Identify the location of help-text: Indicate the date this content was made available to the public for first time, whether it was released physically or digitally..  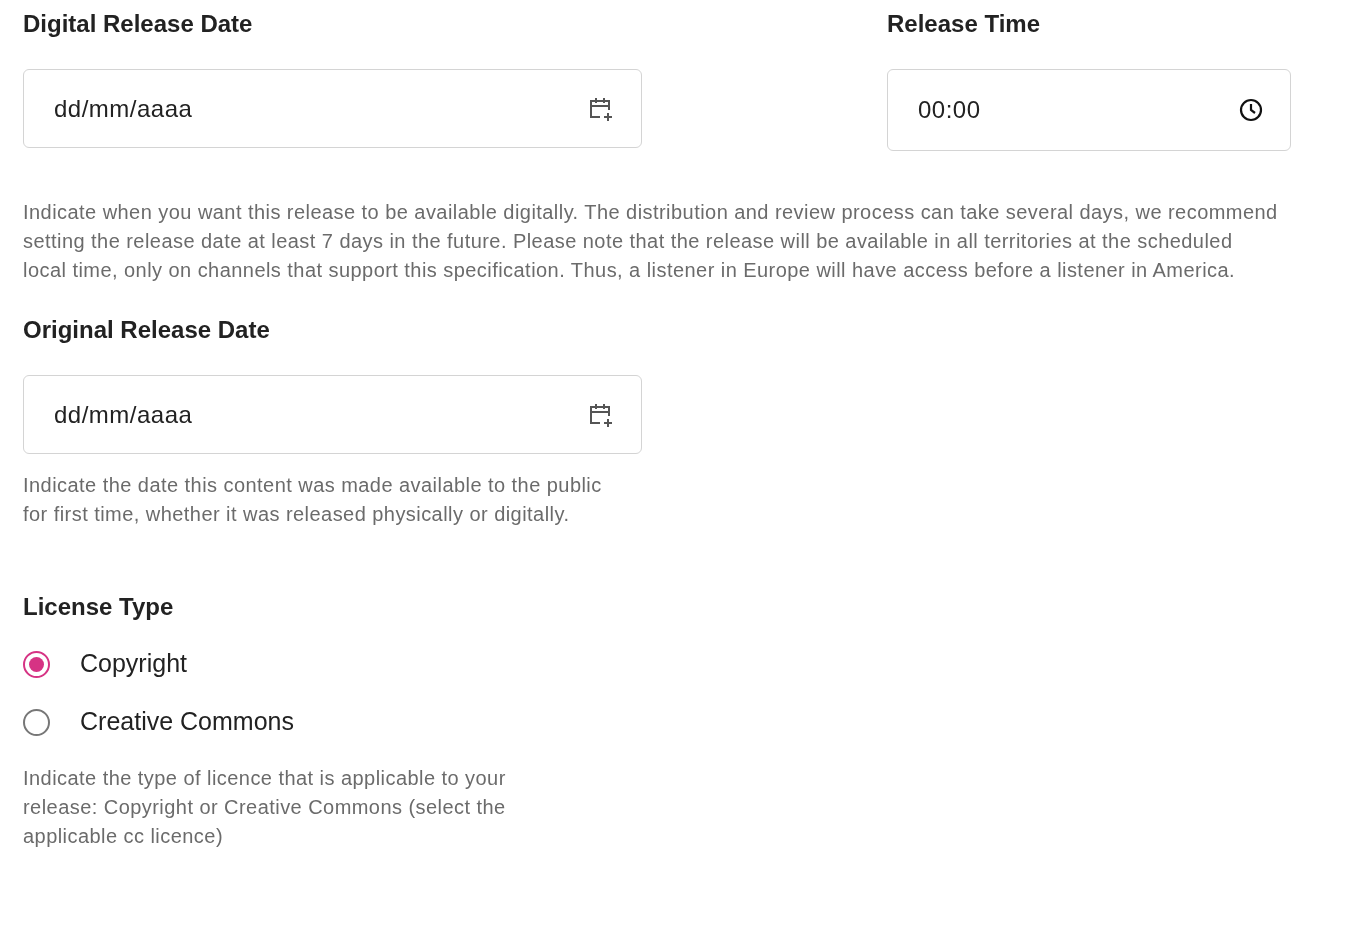
(313, 500).